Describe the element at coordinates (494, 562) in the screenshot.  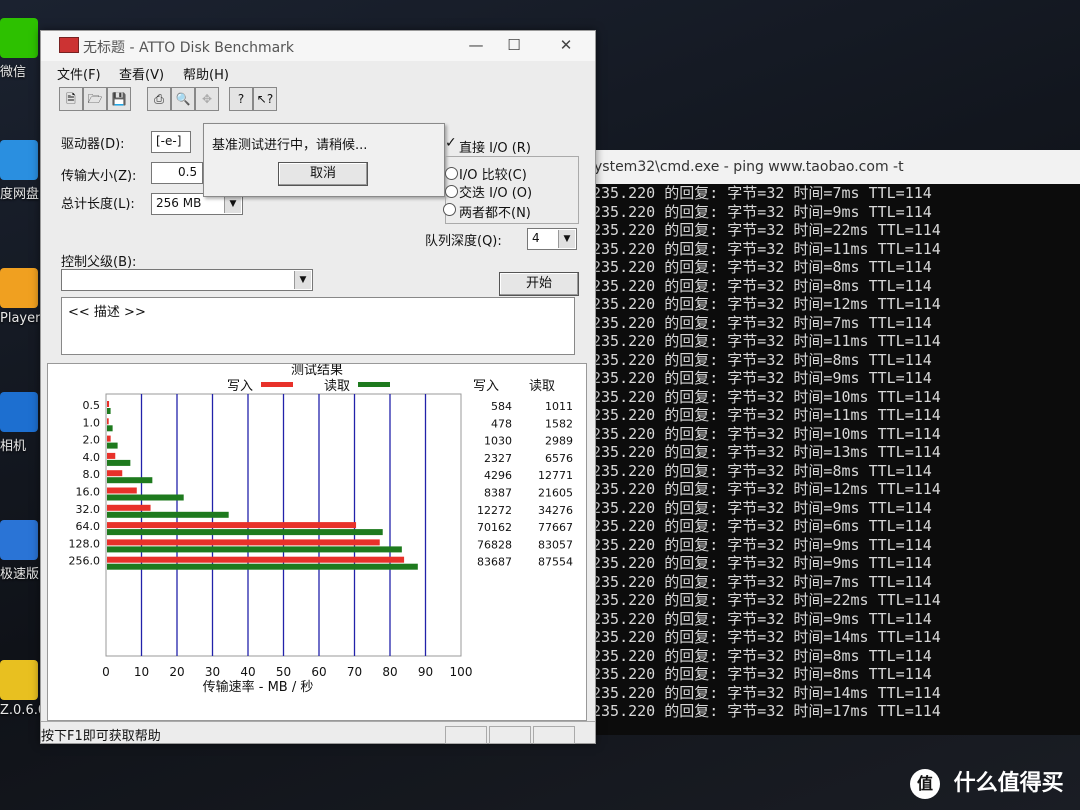
I see `value-write: 83687` at that location.